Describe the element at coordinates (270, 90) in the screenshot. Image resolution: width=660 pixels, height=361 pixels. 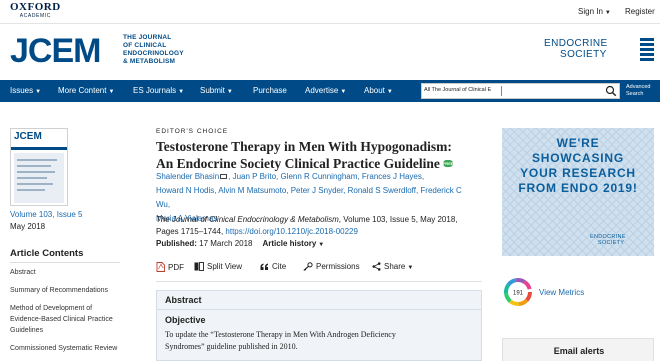
I see `nav-purchase: Purchase` at that location.